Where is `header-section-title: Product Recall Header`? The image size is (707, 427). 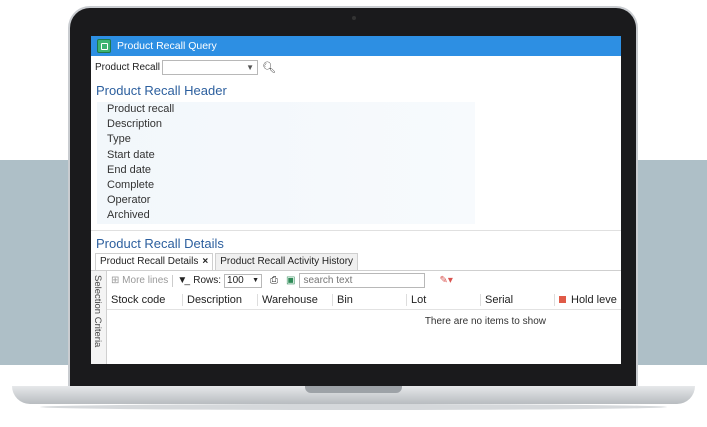
header-section-title: Product Recall Header is located at coordinates (161, 90).